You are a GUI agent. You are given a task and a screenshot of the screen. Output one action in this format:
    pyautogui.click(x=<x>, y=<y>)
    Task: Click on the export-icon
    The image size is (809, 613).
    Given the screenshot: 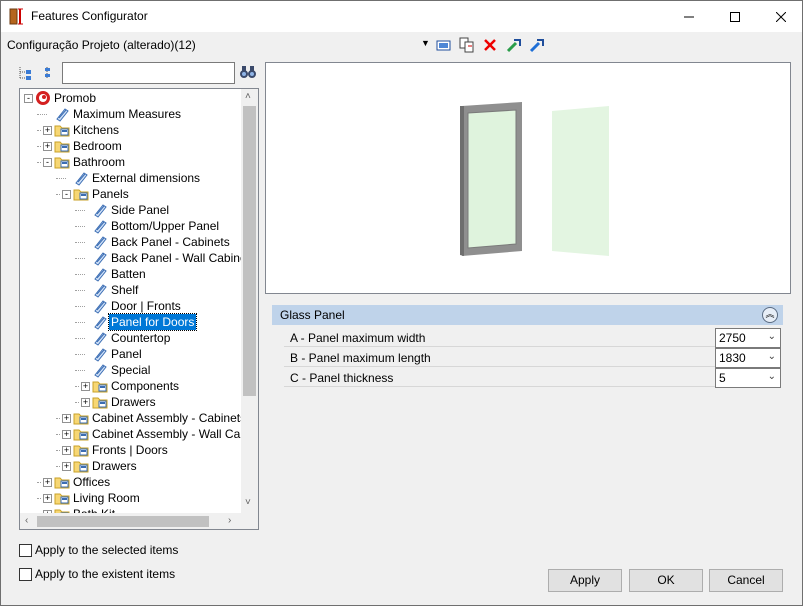 What is the action you would take?
    pyautogui.click(x=537, y=45)
    